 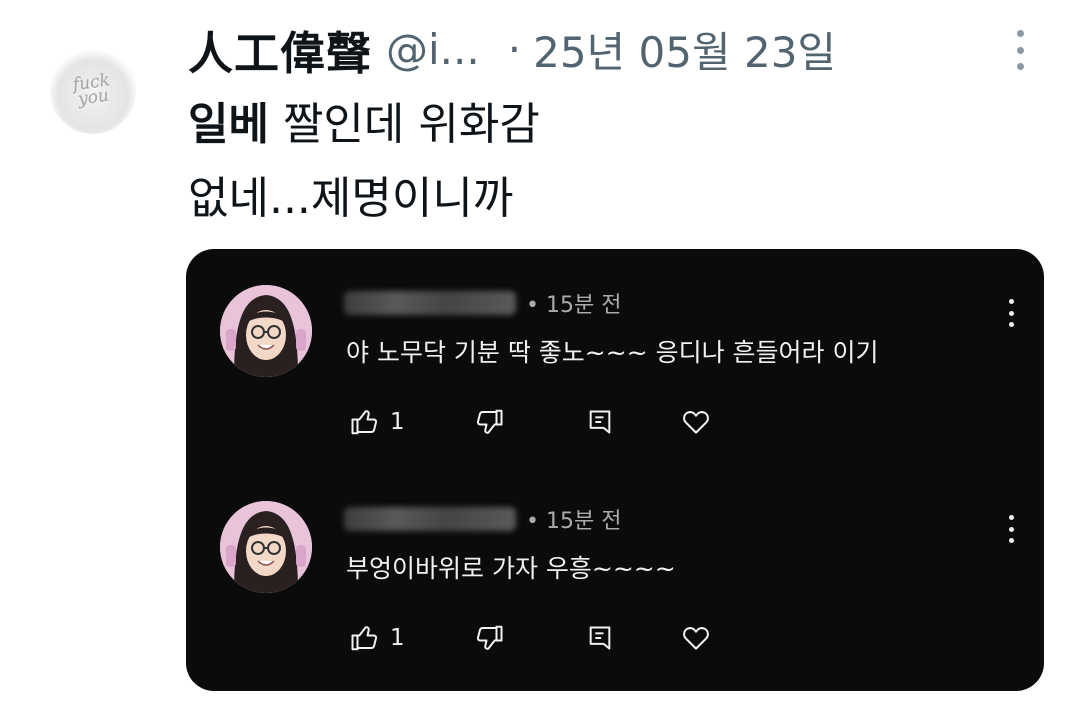 I want to click on tweet-date: 25년 05월 23일, so click(x=684, y=49).